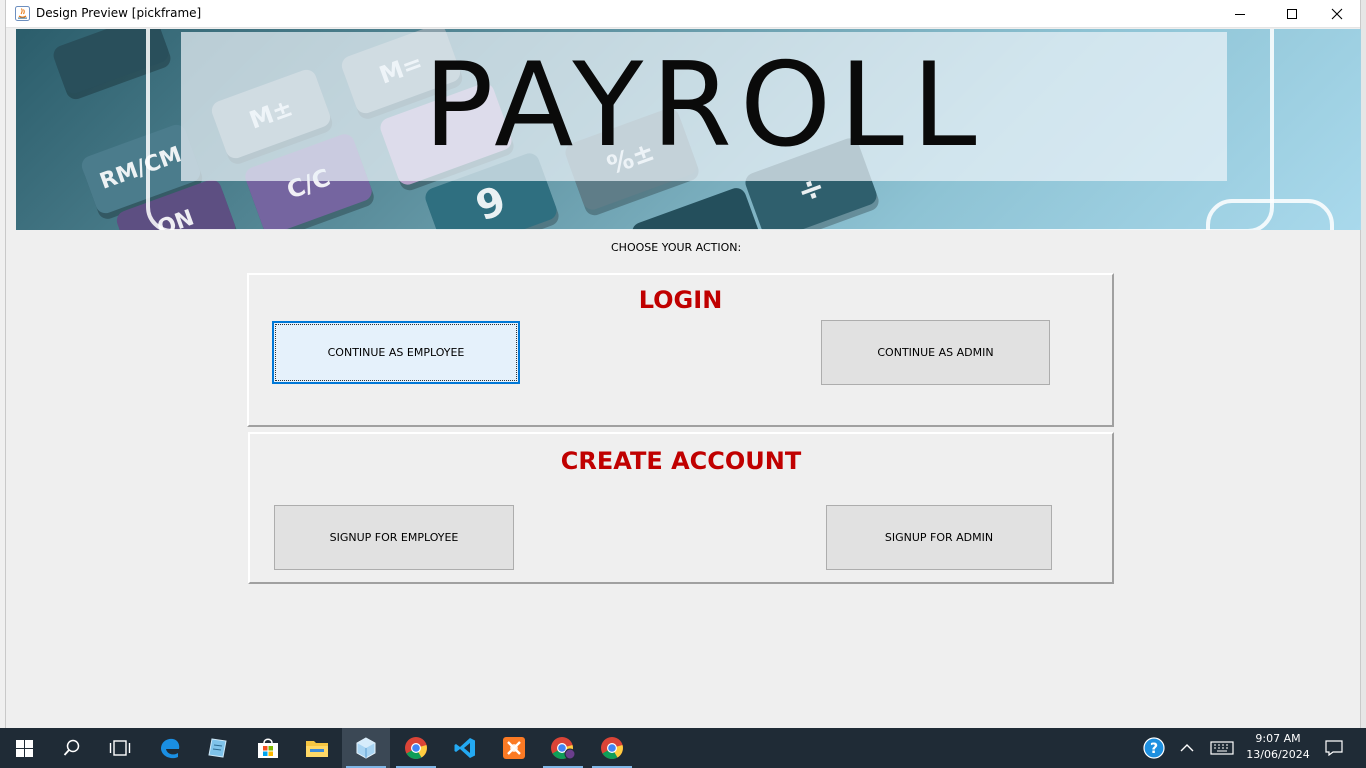 Image resolution: width=1366 pixels, height=768 pixels. What do you see at coordinates (1278, 747) in the screenshot?
I see `clock: 9:07 AM 13/06/2024` at bounding box center [1278, 747].